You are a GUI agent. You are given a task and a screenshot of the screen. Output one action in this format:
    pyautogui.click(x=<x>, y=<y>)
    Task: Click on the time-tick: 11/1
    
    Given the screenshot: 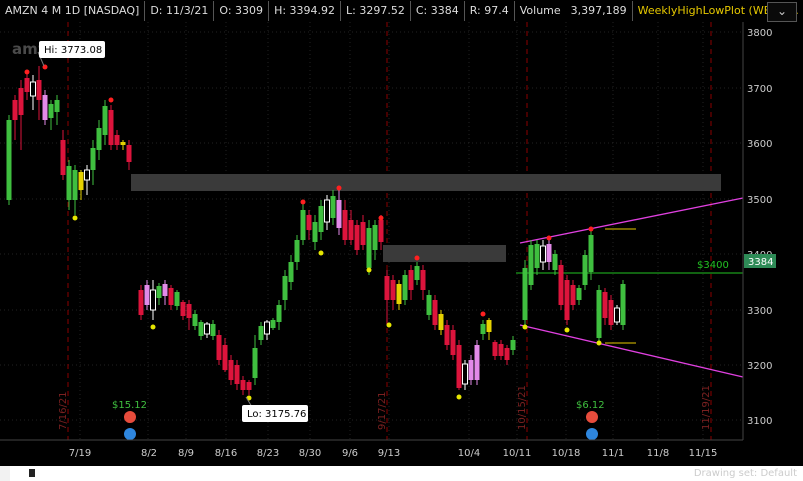 What is the action you would take?
    pyautogui.click(x=613, y=453)
    